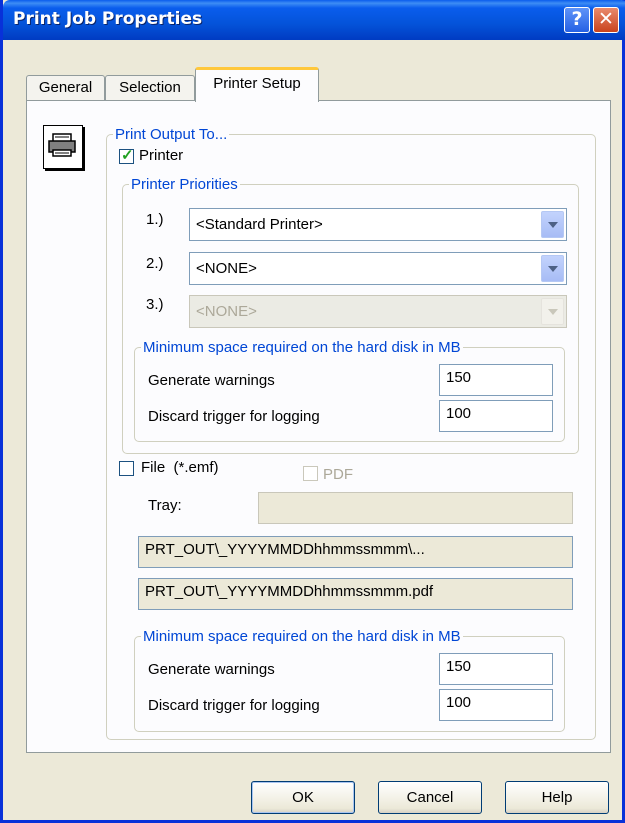 The width and height of the screenshot is (625, 823). Describe the element at coordinates (211, 380) in the screenshot. I see `printer-warnings-label: Generate warnings` at that location.